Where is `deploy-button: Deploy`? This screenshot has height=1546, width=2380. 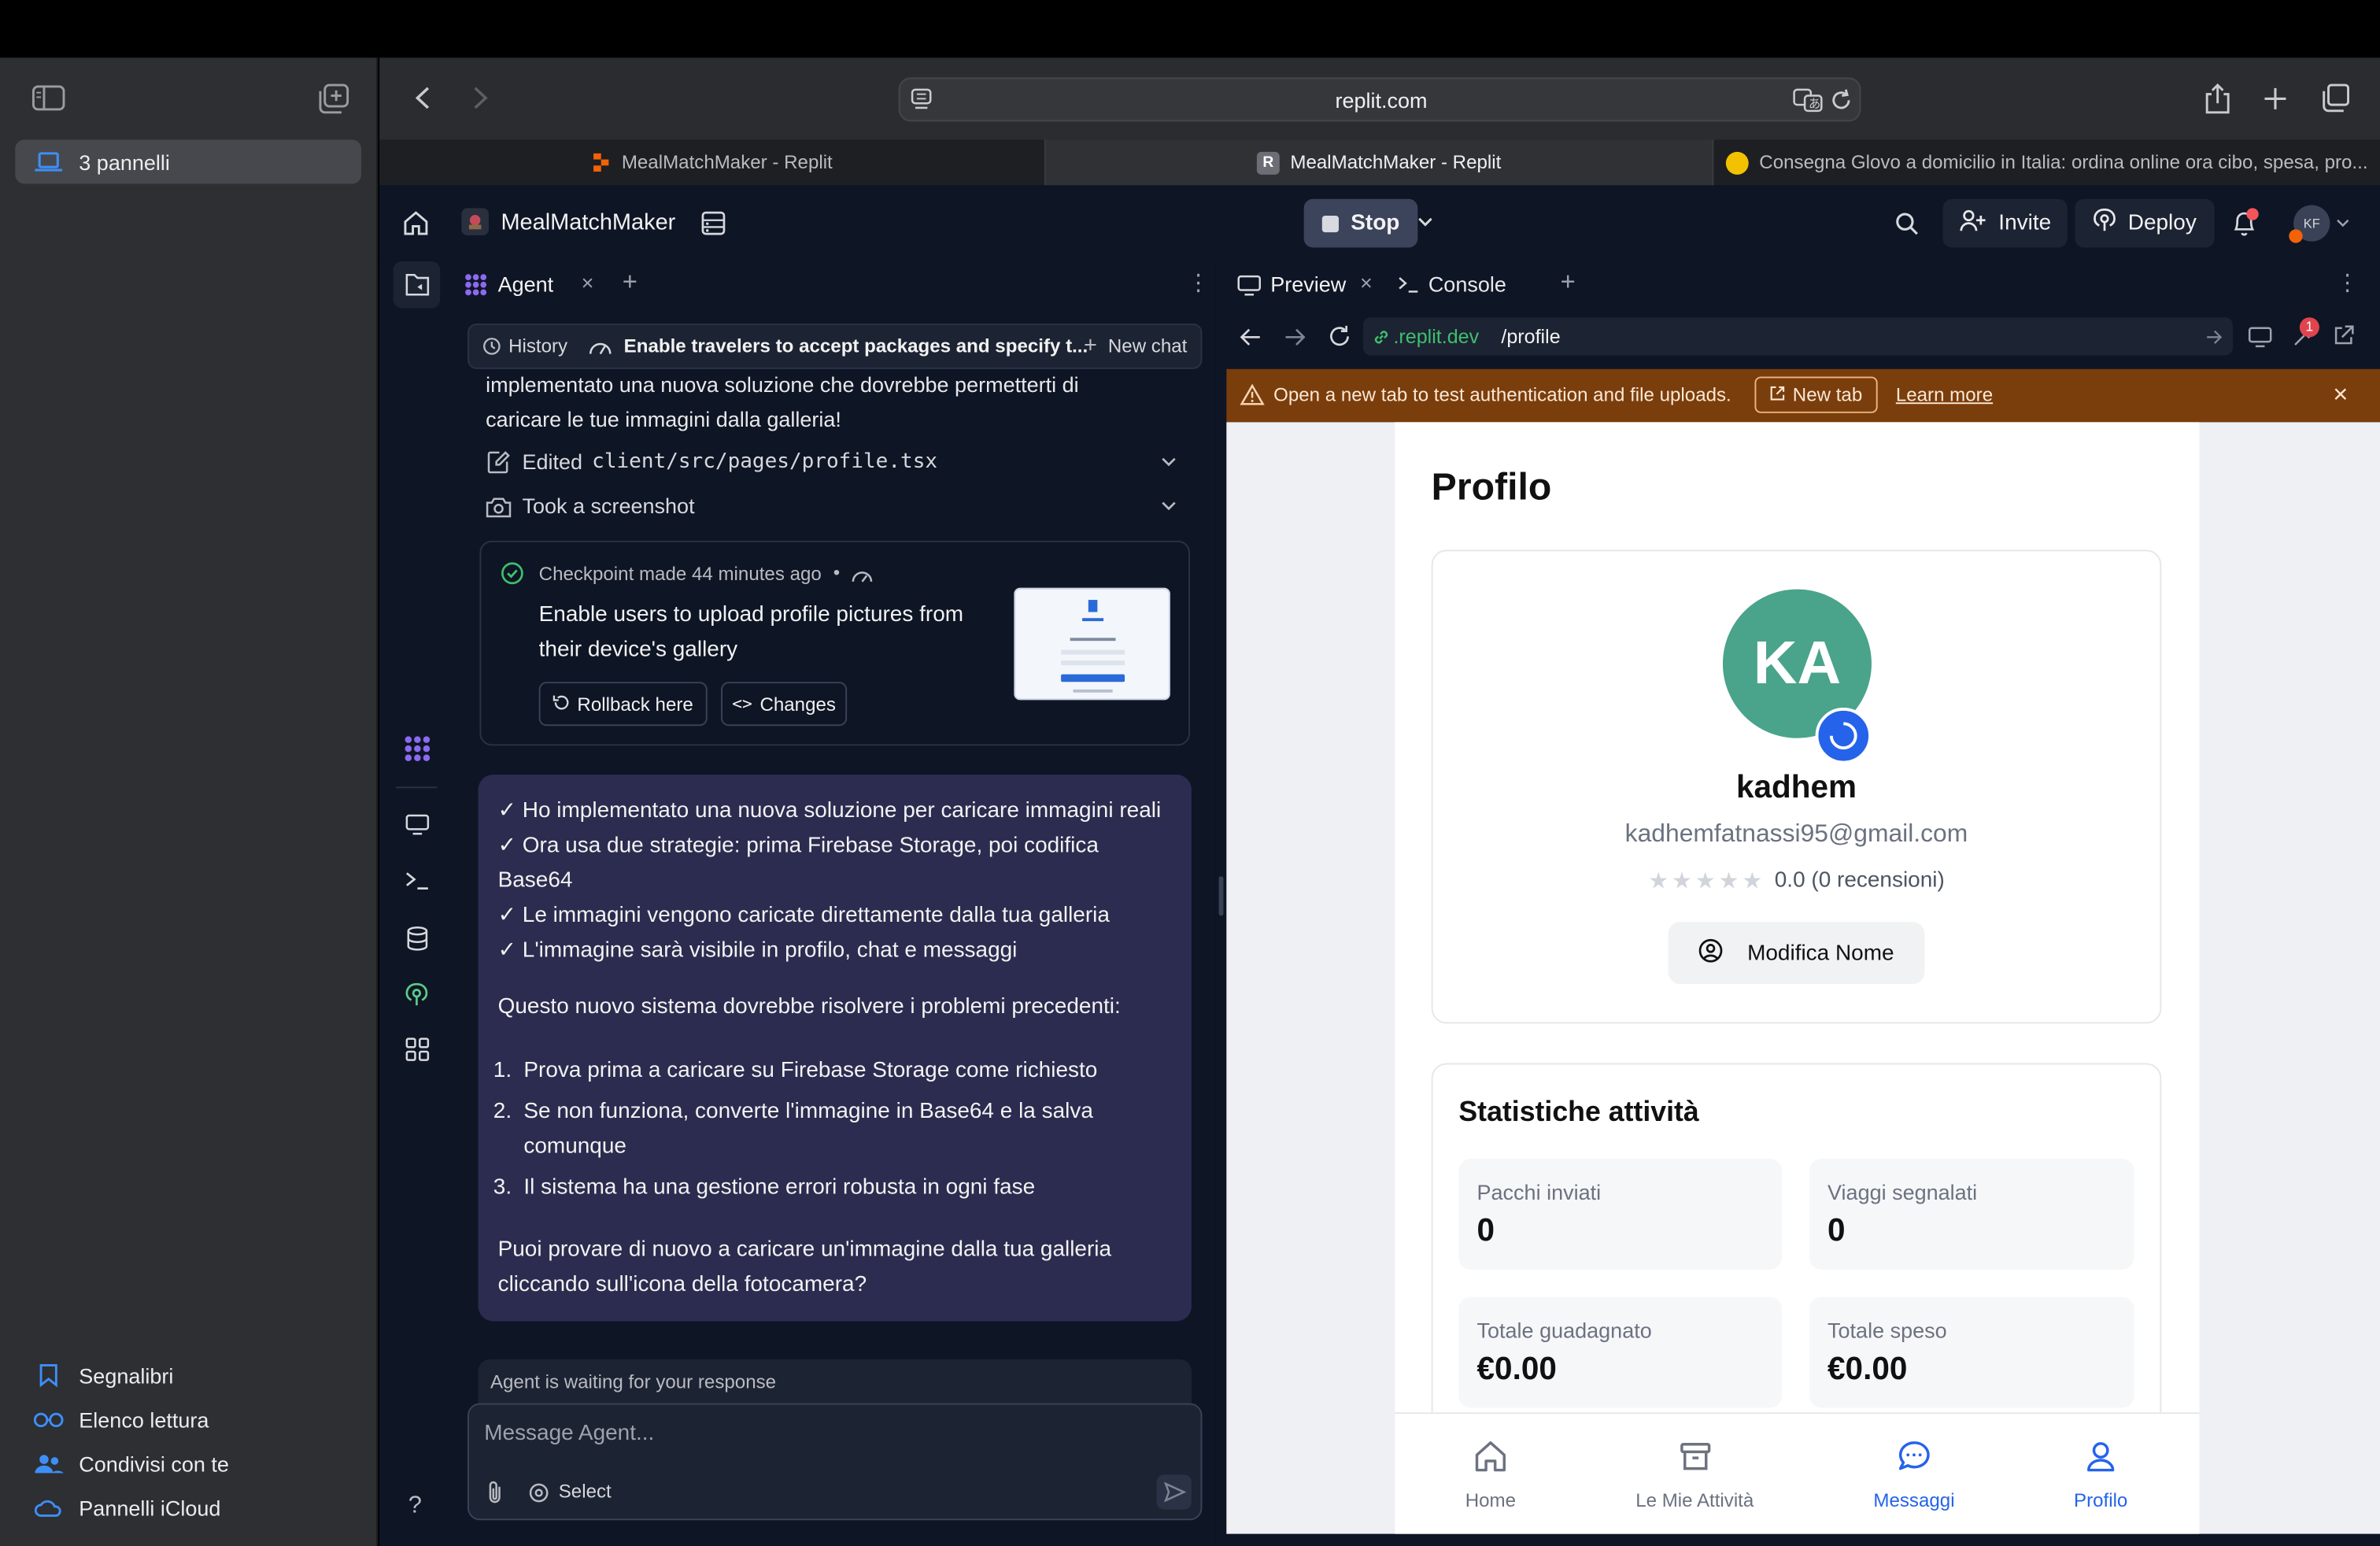 deploy-button: Deploy is located at coordinates (2145, 223).